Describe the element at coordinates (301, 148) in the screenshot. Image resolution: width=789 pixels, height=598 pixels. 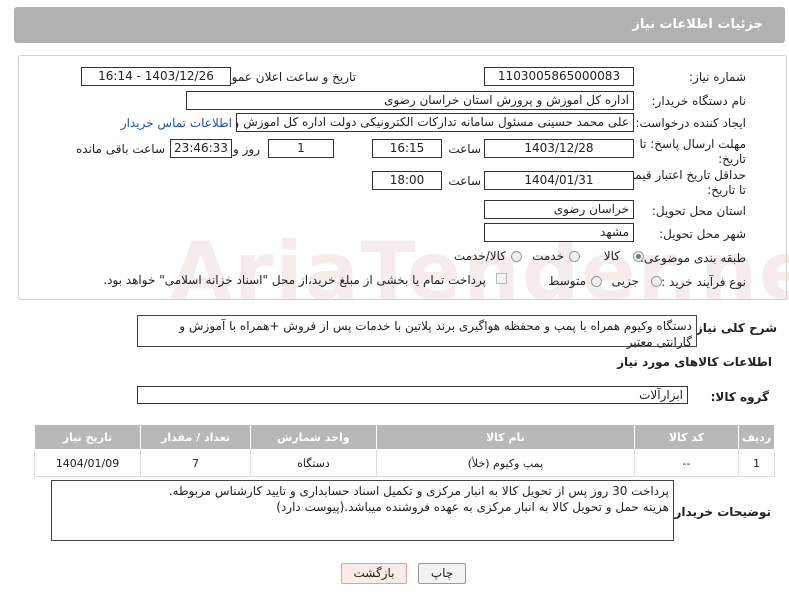
I see `days-field: 1` at that location.